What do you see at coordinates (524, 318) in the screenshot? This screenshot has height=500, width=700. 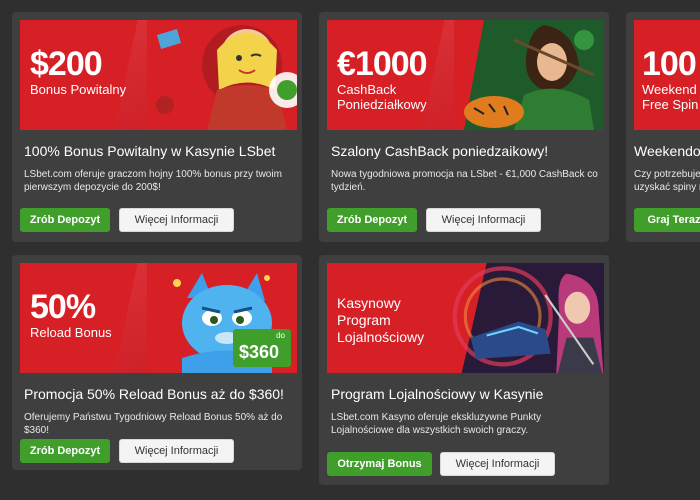 I see `cyber-racer-character-image` at bounding box center [524, 318].